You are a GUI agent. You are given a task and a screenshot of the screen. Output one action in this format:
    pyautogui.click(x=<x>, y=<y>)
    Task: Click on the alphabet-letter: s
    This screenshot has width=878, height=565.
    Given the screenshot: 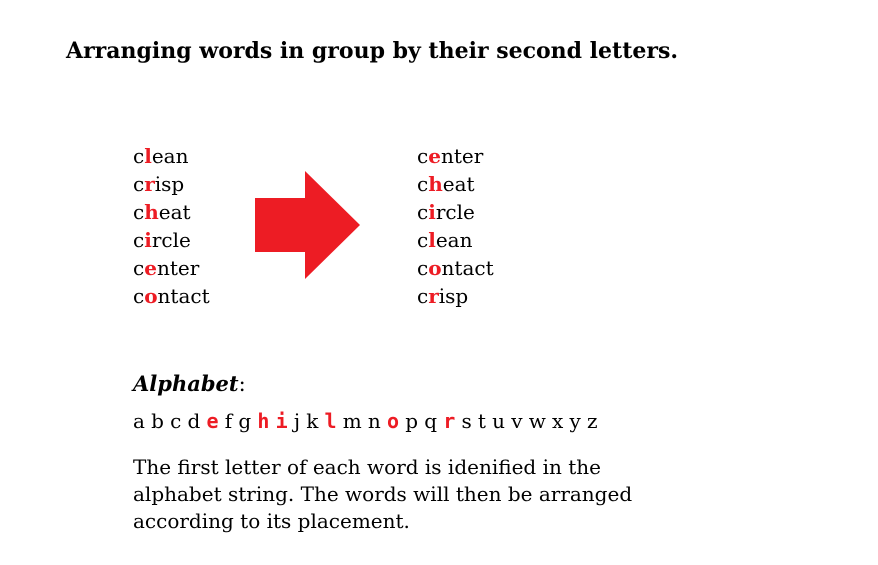 What is the action you would take?
    pyautogui.click(x=466, y=421)
    